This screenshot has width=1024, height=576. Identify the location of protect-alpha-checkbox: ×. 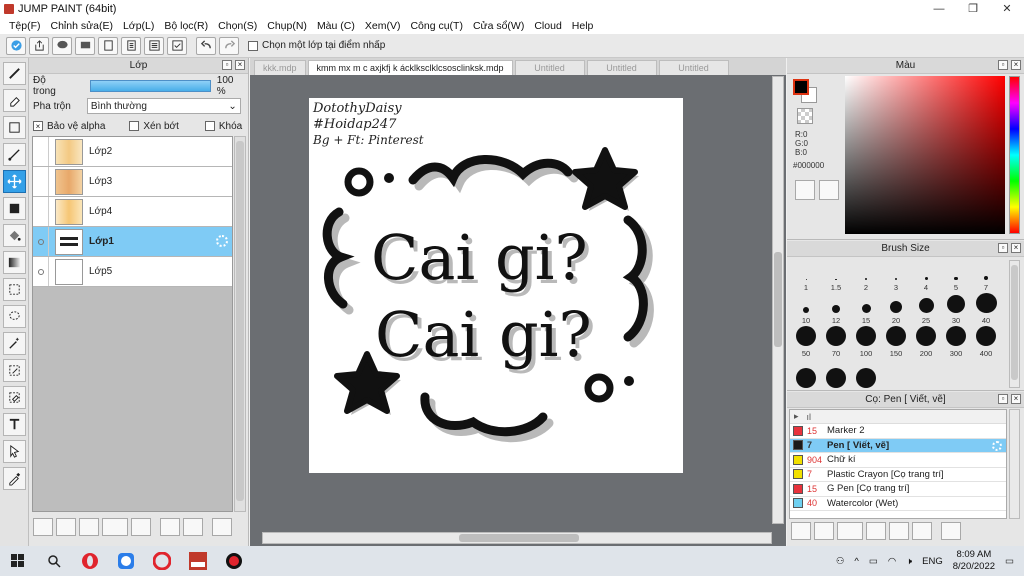
(38, 126).